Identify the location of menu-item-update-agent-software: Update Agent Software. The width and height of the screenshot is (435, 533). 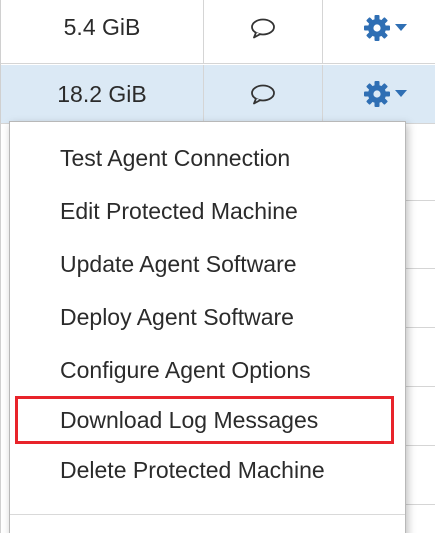
(202, 264).